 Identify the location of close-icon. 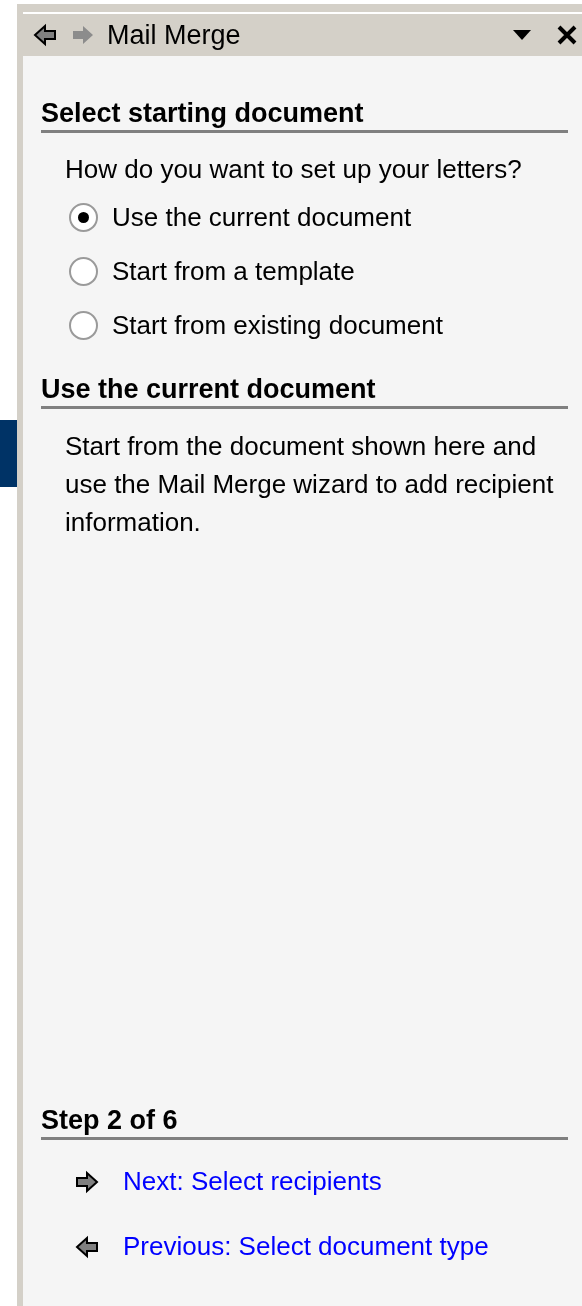
(567, 35).